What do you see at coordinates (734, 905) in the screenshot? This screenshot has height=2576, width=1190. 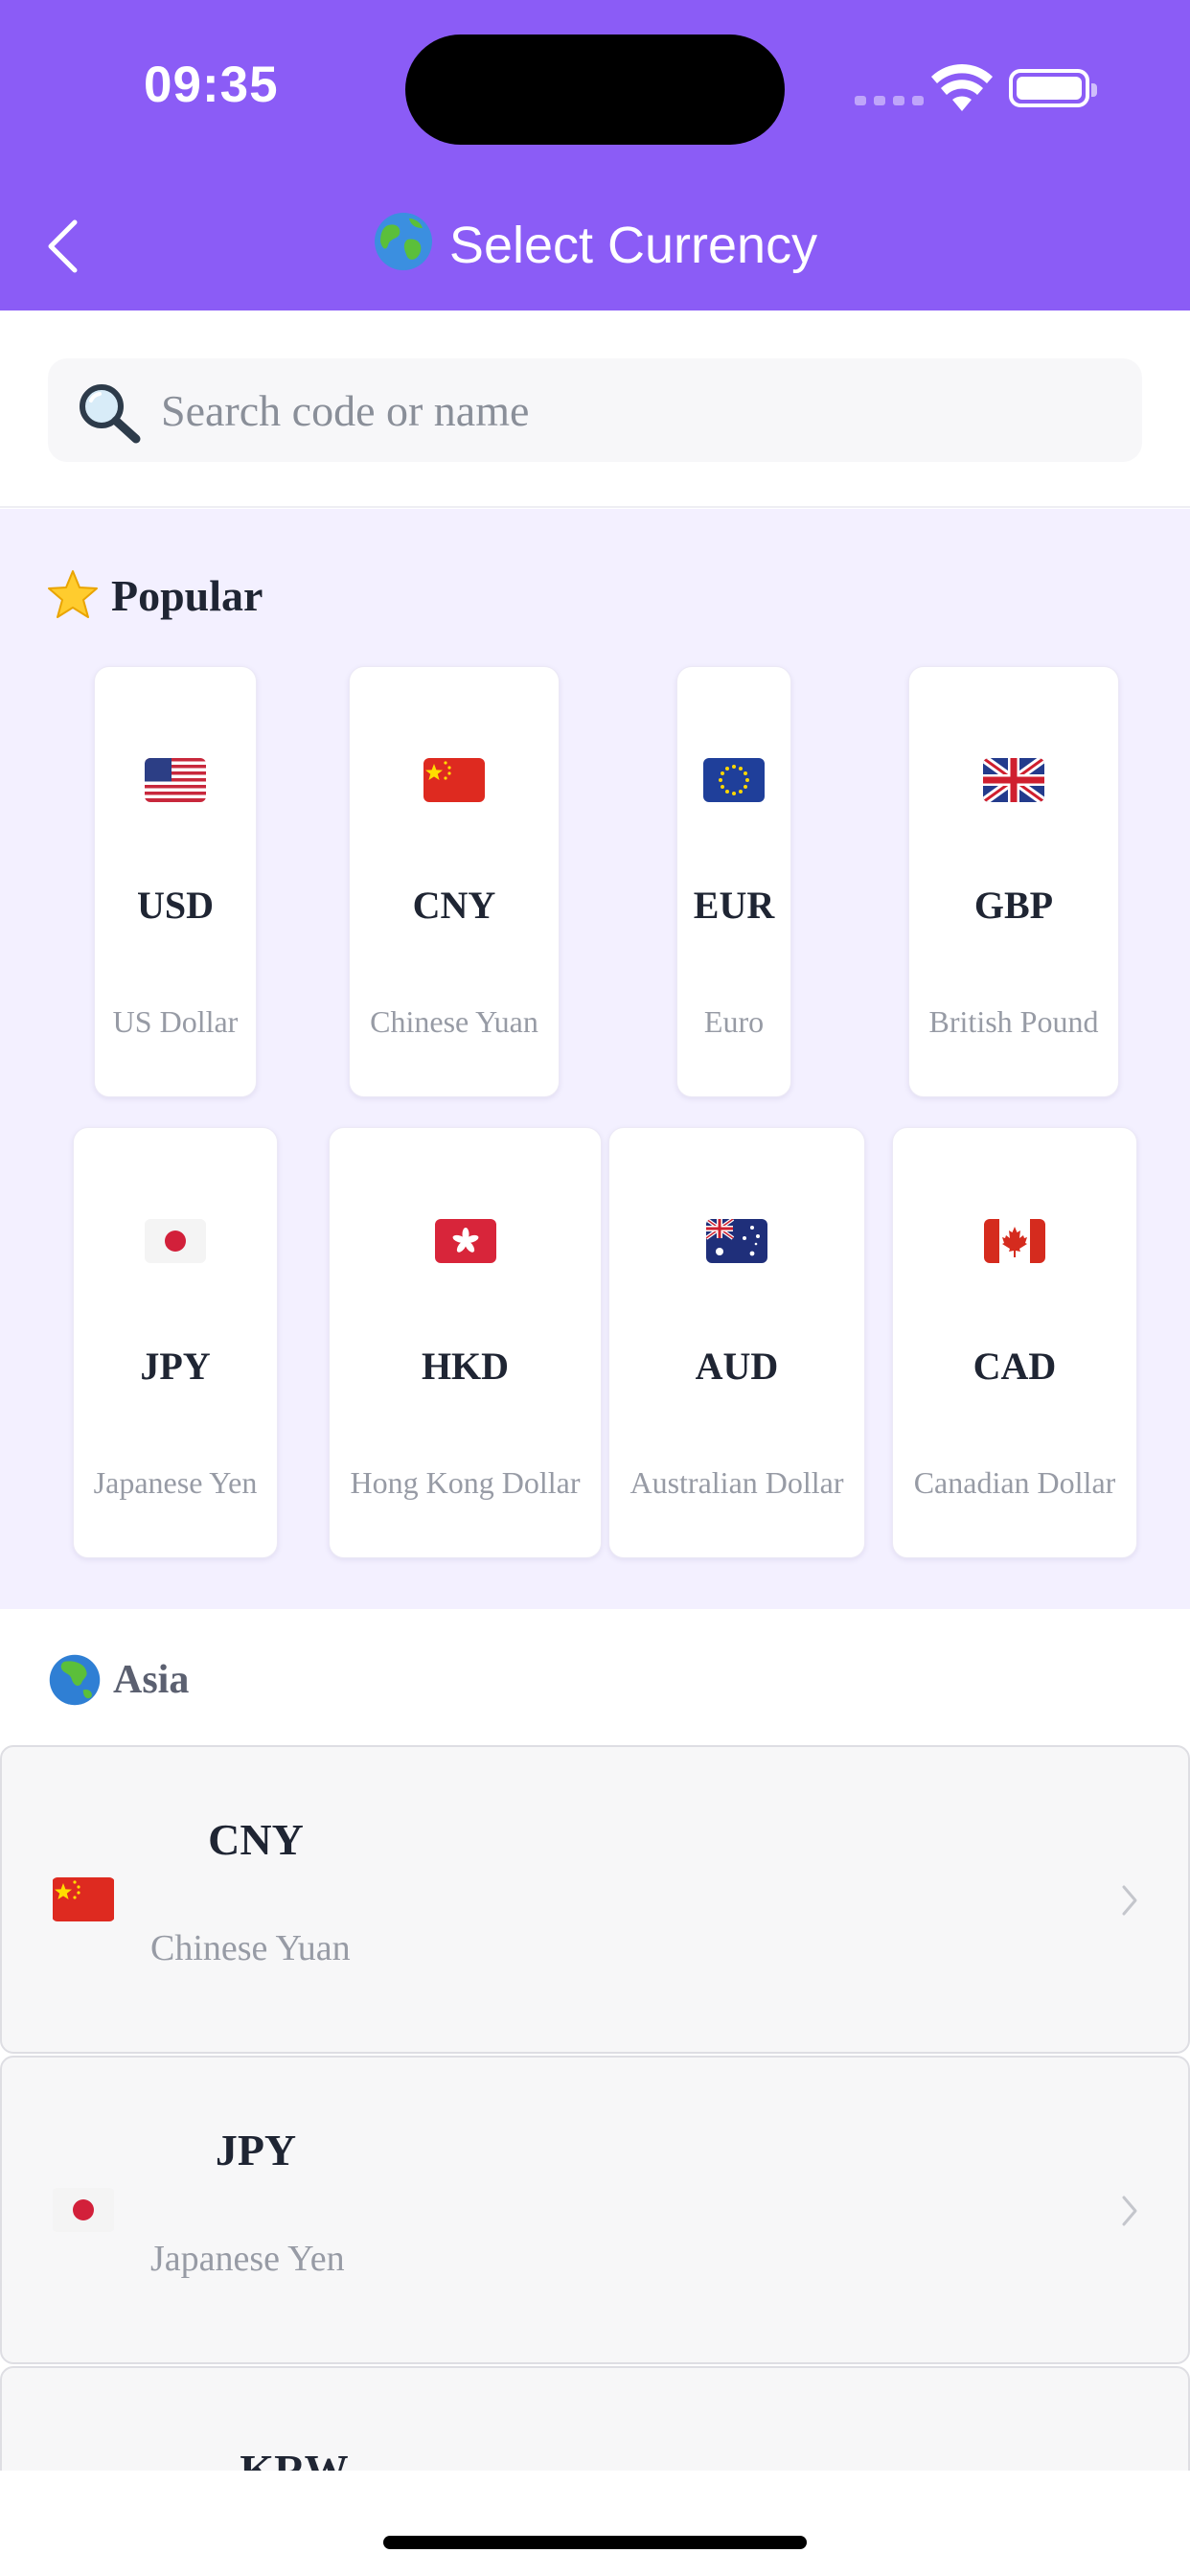 I see `currency-code: EUR` at bounding box center [734, 905].